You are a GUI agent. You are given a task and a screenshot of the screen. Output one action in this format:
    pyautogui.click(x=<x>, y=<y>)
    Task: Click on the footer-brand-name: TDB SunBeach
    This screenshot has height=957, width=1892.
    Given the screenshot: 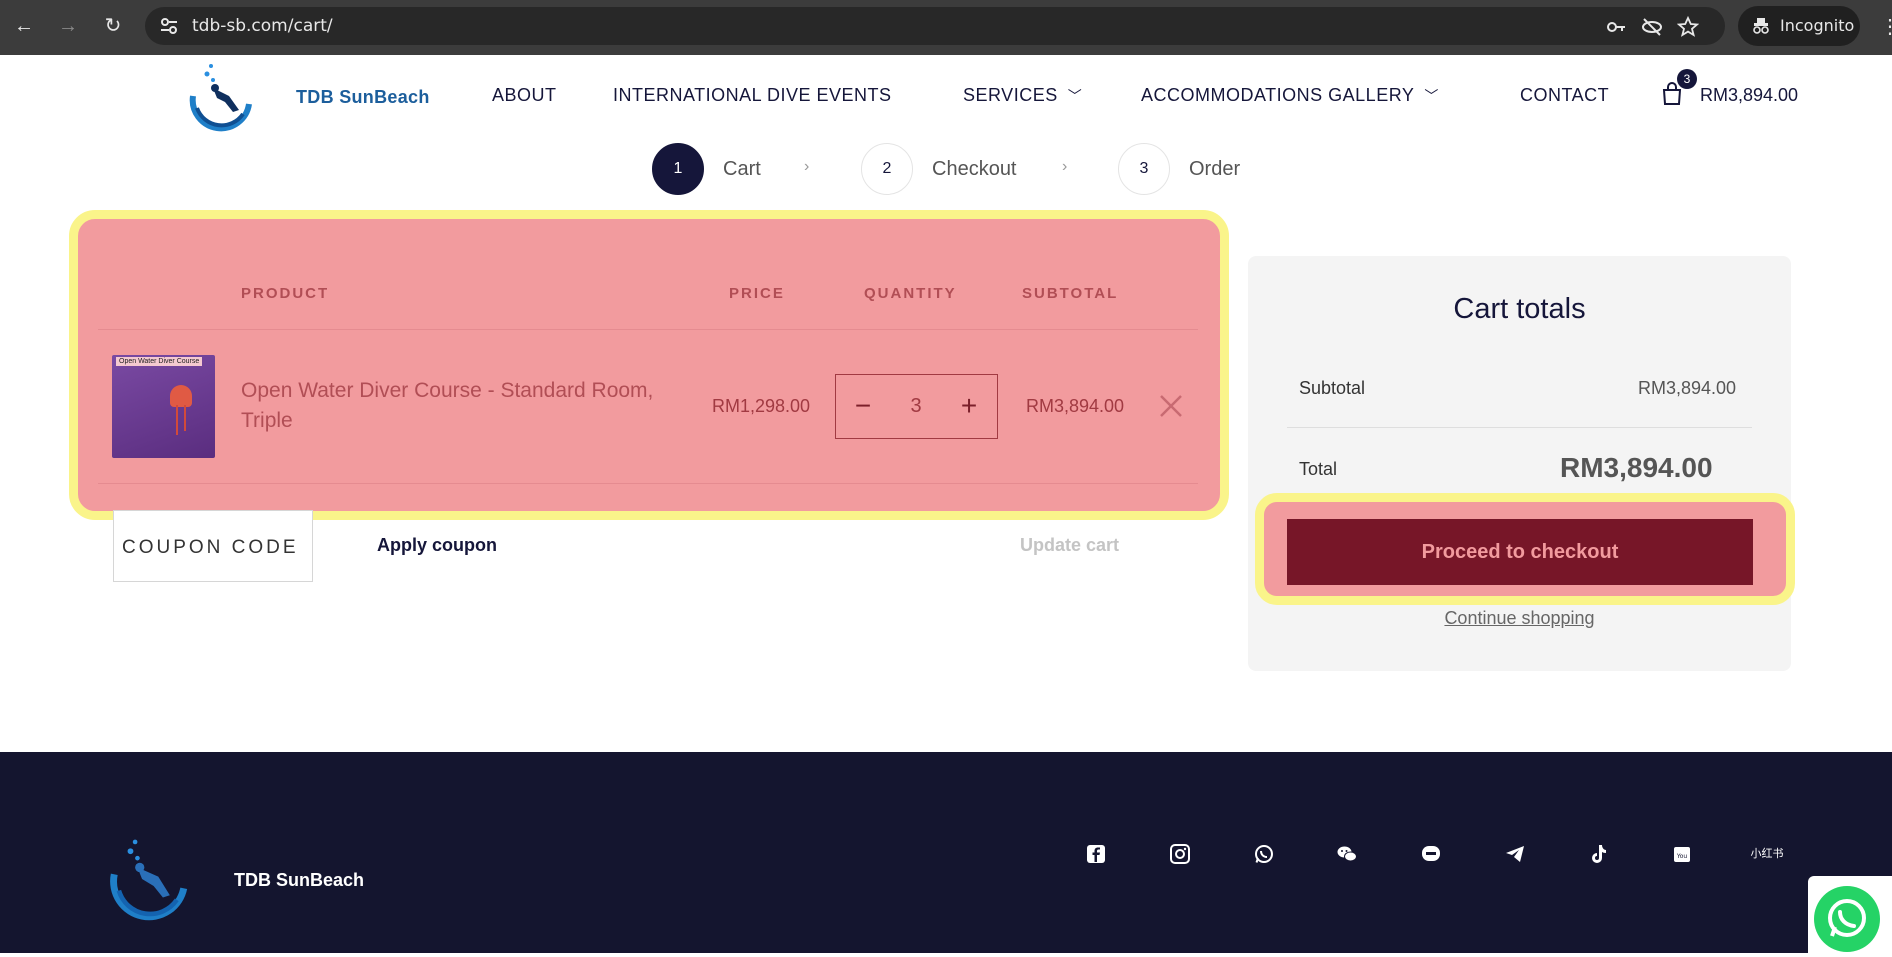 What is the action you would take?
    pyautogui.click(x=299, y=880)
    